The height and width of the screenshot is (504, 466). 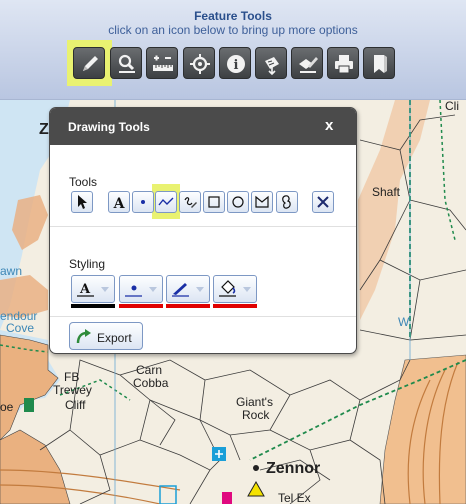 What do you see at coordinates (404, 322) in the screenshot?
I see `map-label-w: W` at bounding box center [404, 322].